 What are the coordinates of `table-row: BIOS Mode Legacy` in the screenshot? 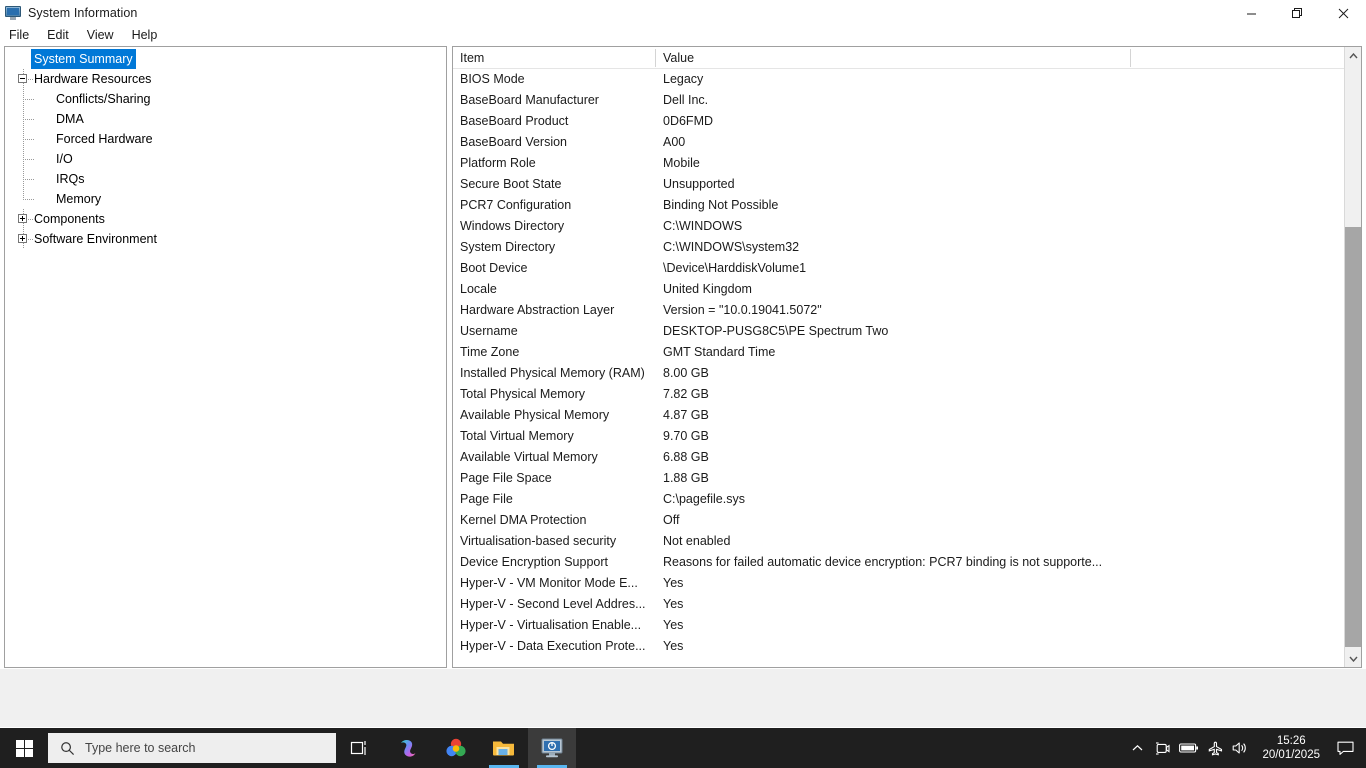 It's located at (907, 79).